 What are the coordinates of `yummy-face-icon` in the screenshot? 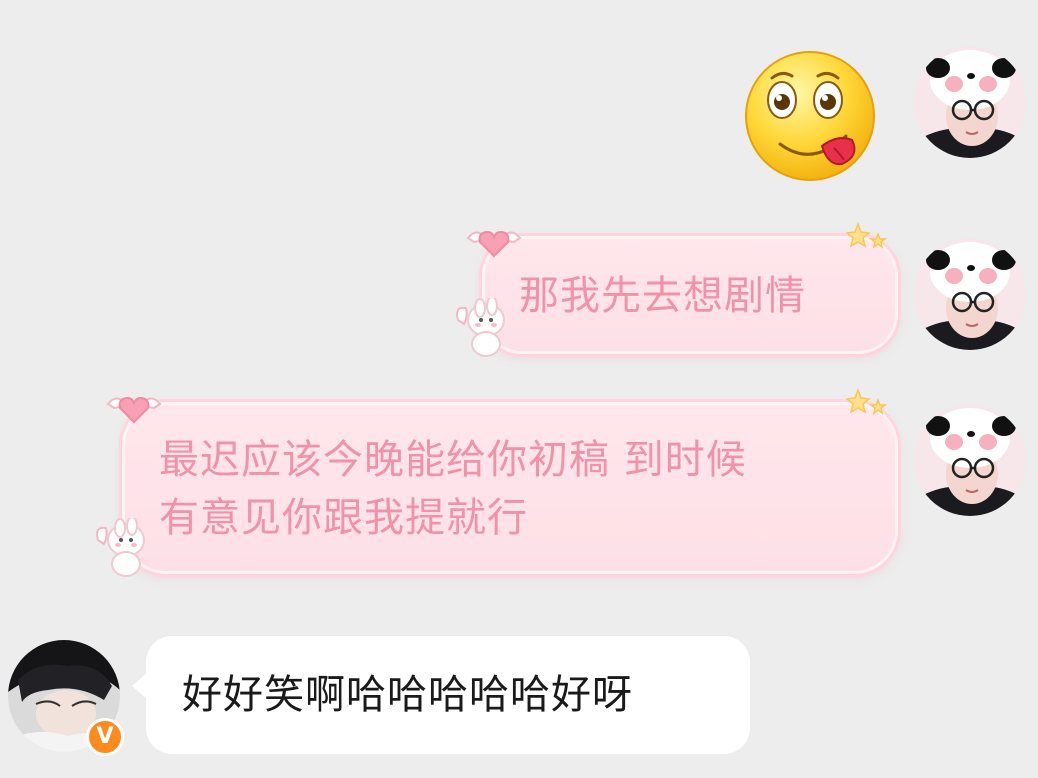 It's located at (810, 116).